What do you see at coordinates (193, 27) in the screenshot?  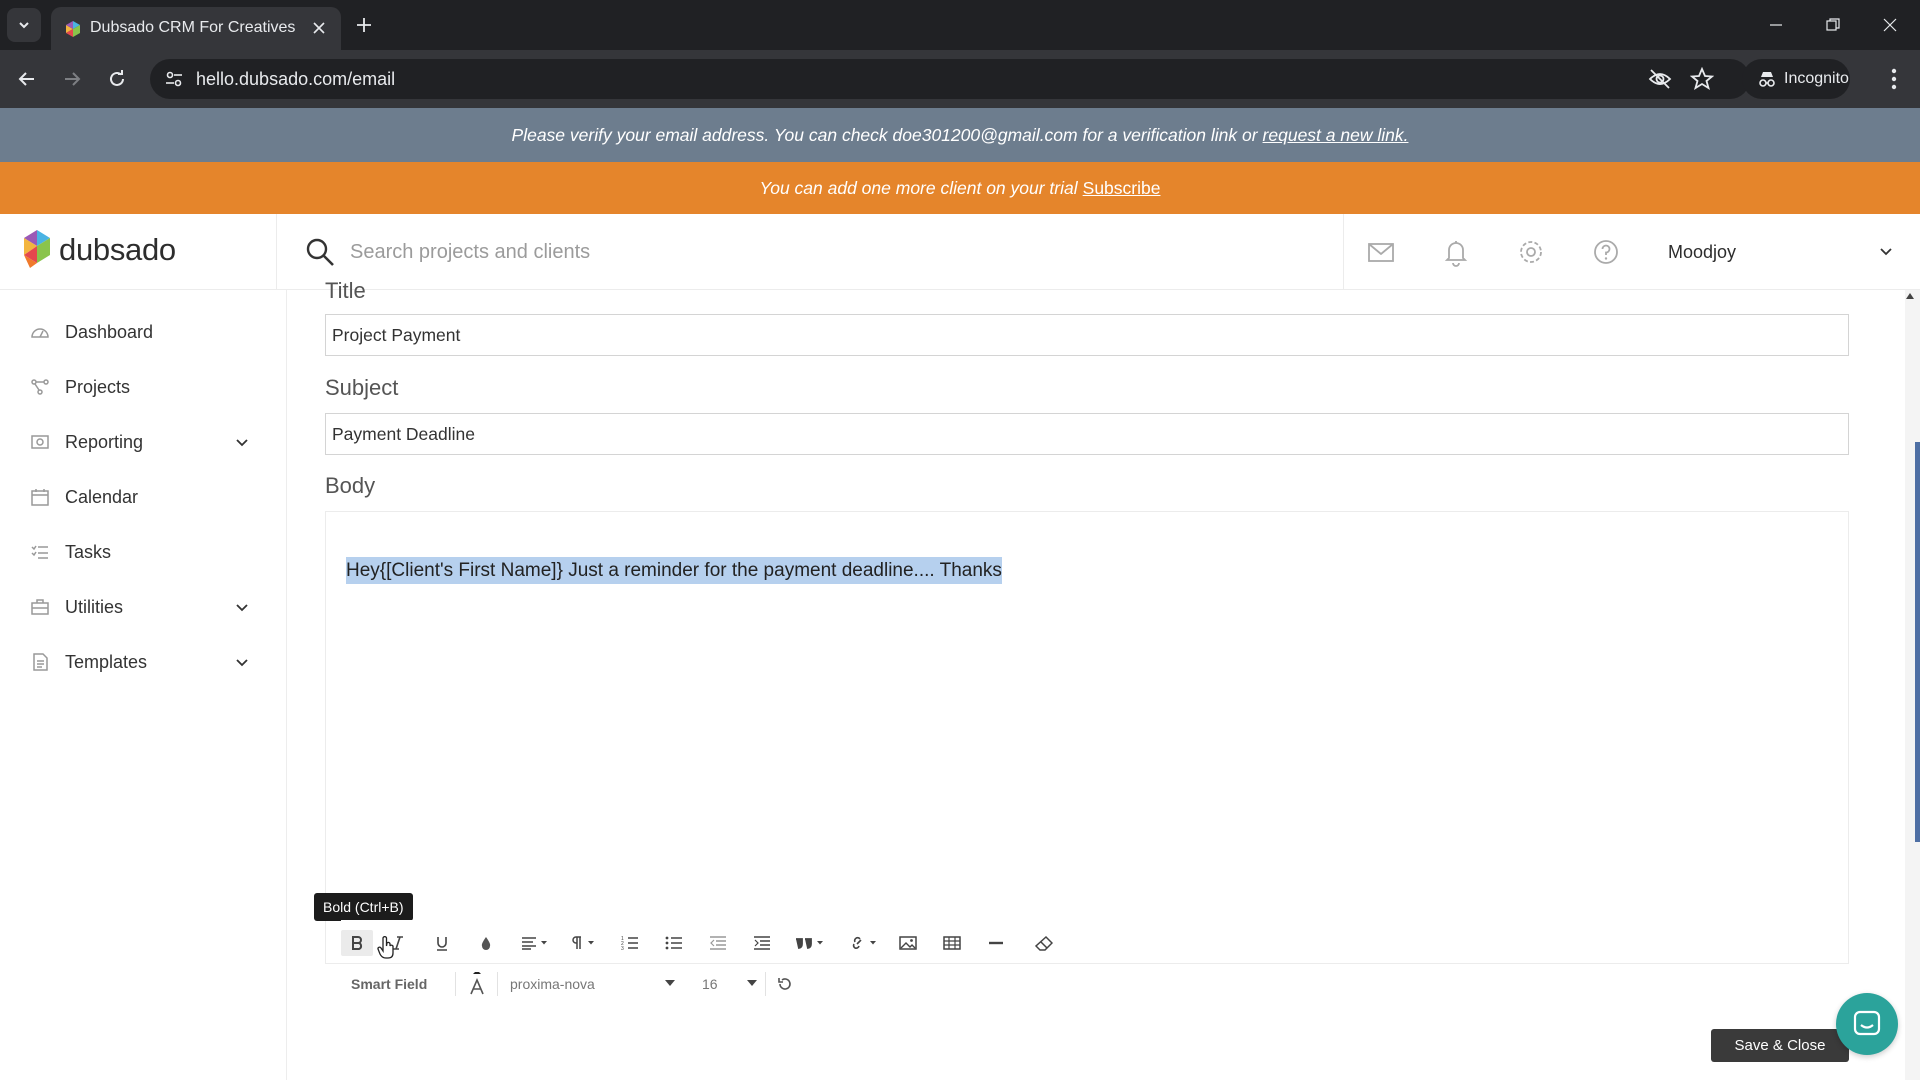 I see `tab-title: Dubsado CRM For Creatives` at bounding box center [193, 27].